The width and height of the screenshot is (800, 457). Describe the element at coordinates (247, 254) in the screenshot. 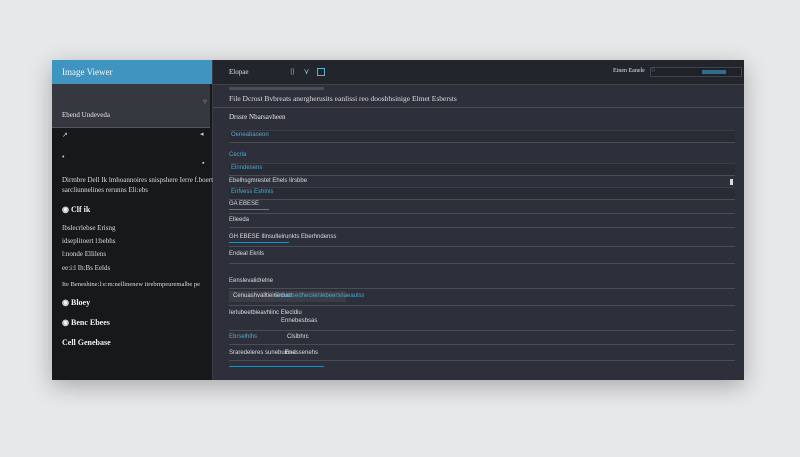

I see `field-label: Endeal Ekrils` at that location.